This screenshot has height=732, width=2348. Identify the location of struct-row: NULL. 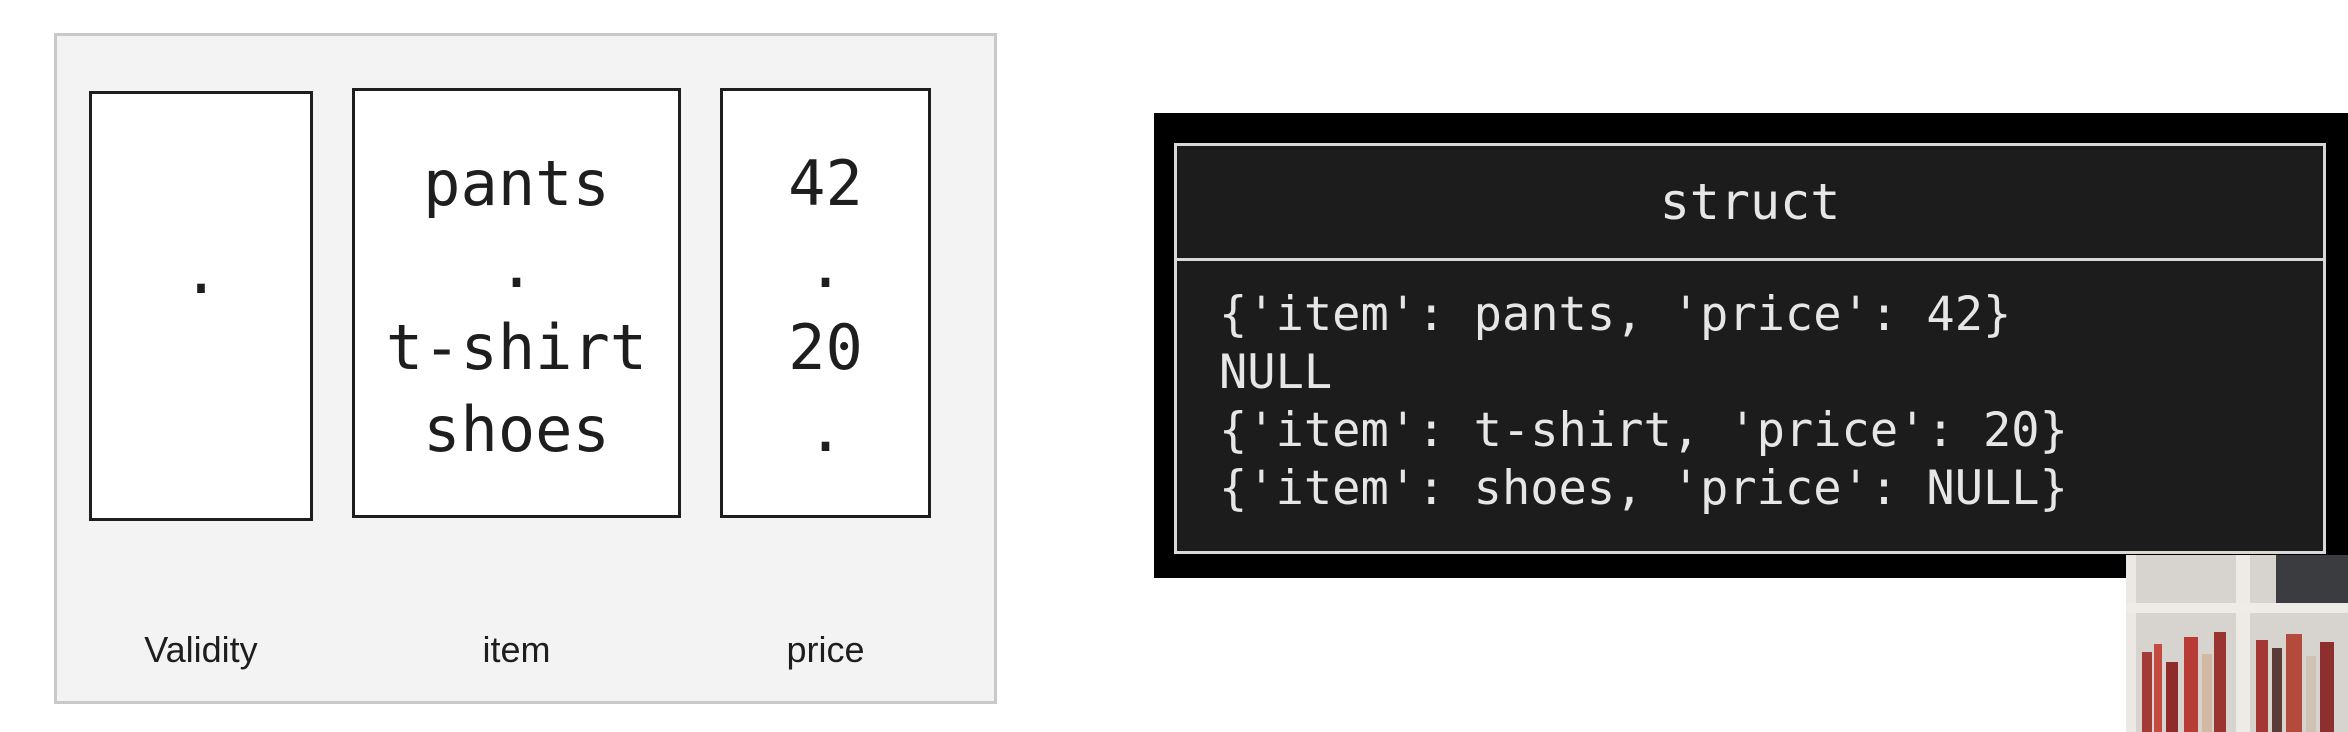
(1276, 372).